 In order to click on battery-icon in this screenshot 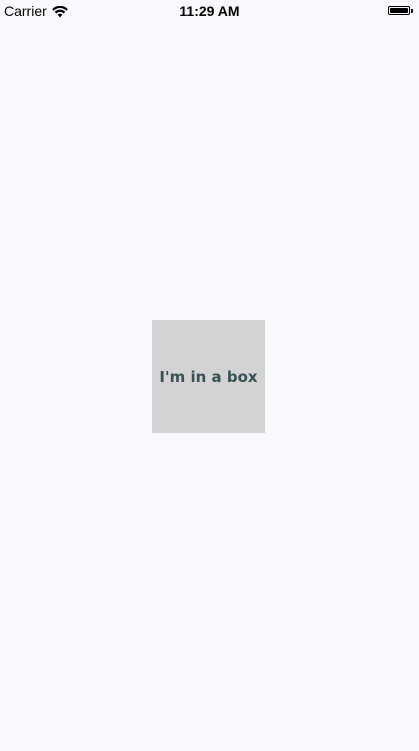, I will do `click(401, 10)`.